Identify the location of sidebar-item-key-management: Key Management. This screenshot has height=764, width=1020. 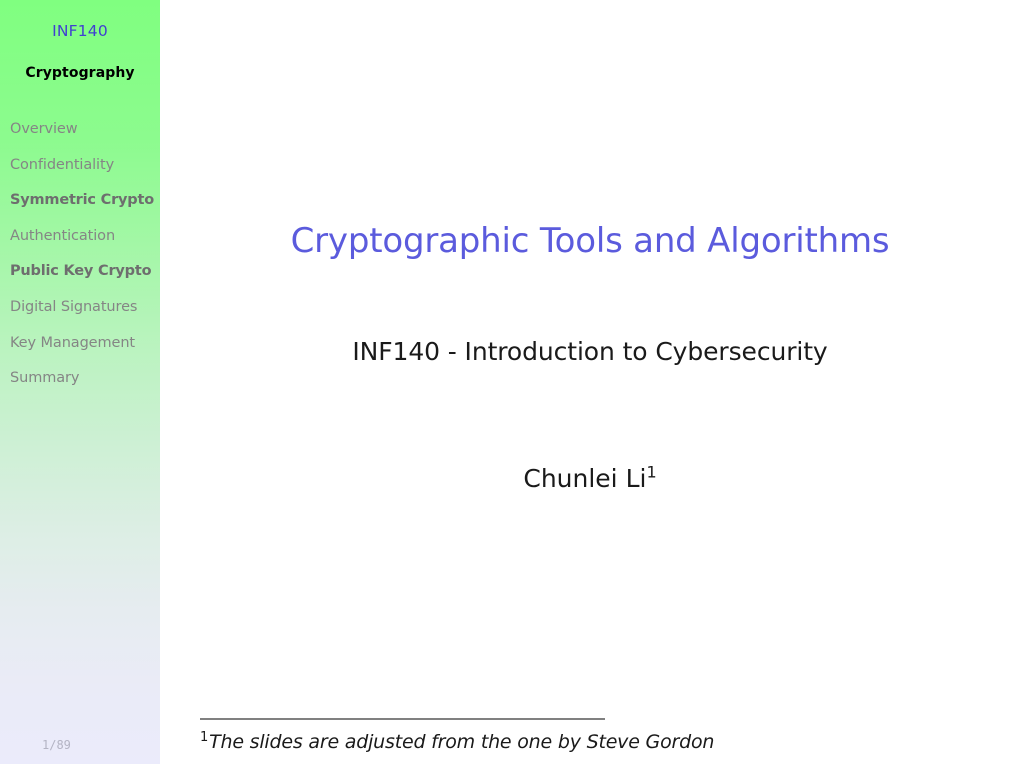
(80, 350).